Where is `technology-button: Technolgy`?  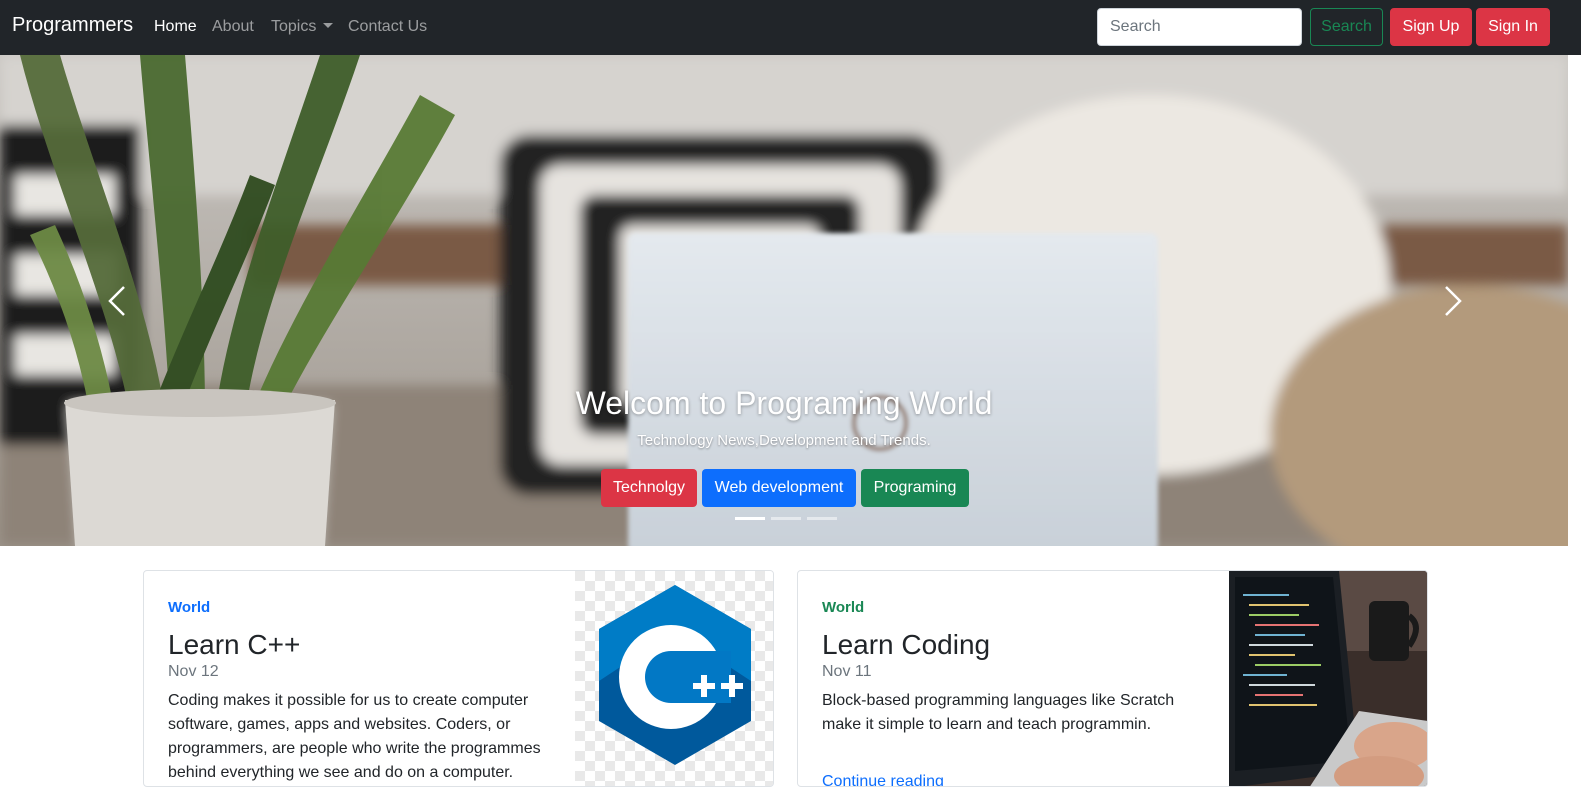
technology-button: Technolgy is located at coordinates (649, 488).